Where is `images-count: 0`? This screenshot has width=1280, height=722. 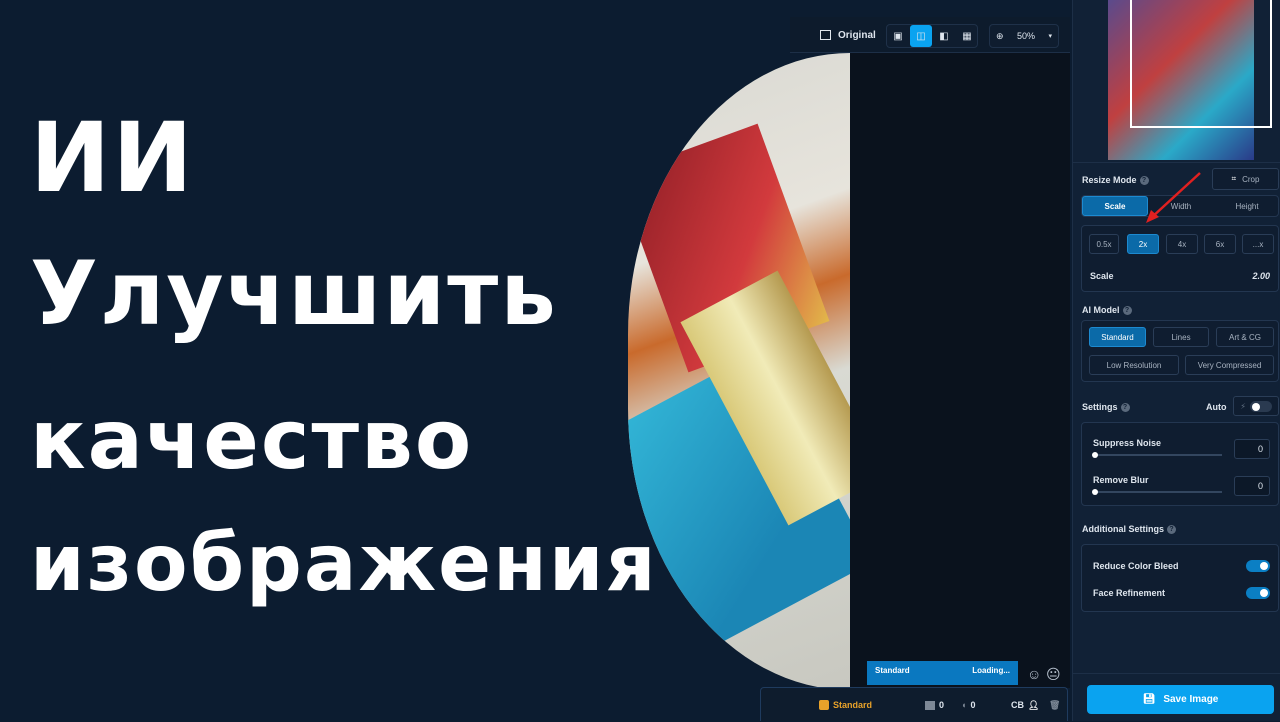 images-count: 0 is located at coordinates (934, 705).